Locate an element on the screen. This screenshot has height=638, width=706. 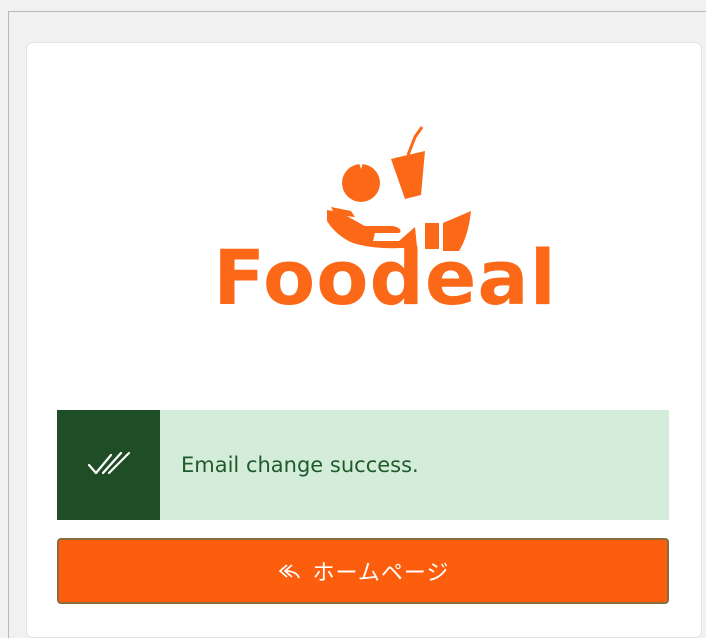
success-alert: Email change success. is located at coordinates (363, 465).